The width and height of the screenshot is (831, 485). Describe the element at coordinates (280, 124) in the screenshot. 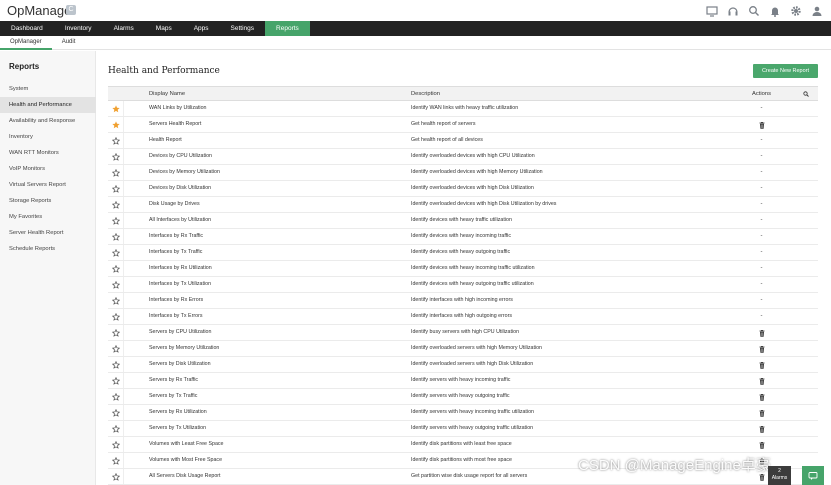

I see `report-name-link: Servers Health Report` at that location.